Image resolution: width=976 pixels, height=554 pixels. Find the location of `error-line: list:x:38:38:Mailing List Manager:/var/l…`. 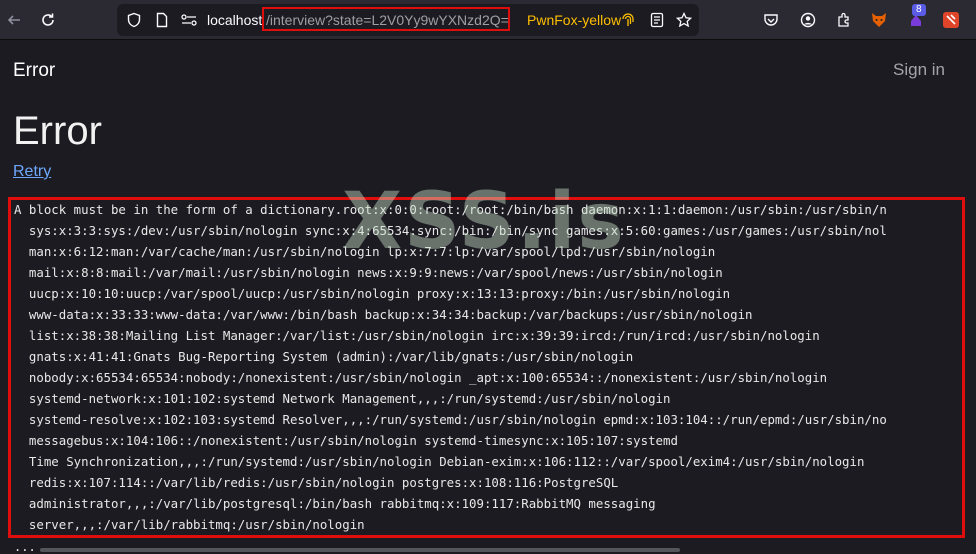

error-line: list:x:38:38:Mailing List Manager:/var/l… is located at coordinates (417, 335).